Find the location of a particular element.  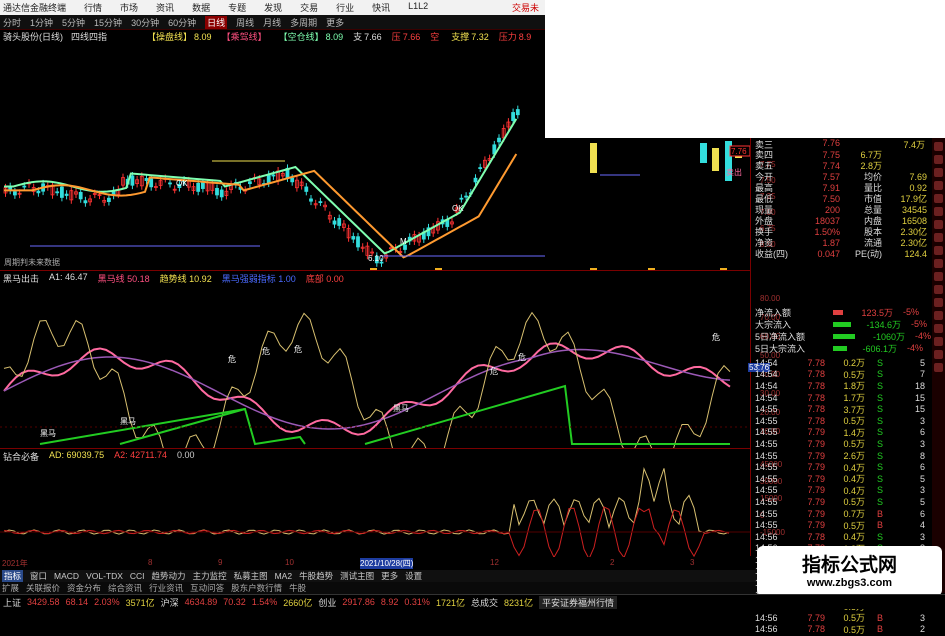

period-2: 5分钟 is located at coordinates (73, 22).